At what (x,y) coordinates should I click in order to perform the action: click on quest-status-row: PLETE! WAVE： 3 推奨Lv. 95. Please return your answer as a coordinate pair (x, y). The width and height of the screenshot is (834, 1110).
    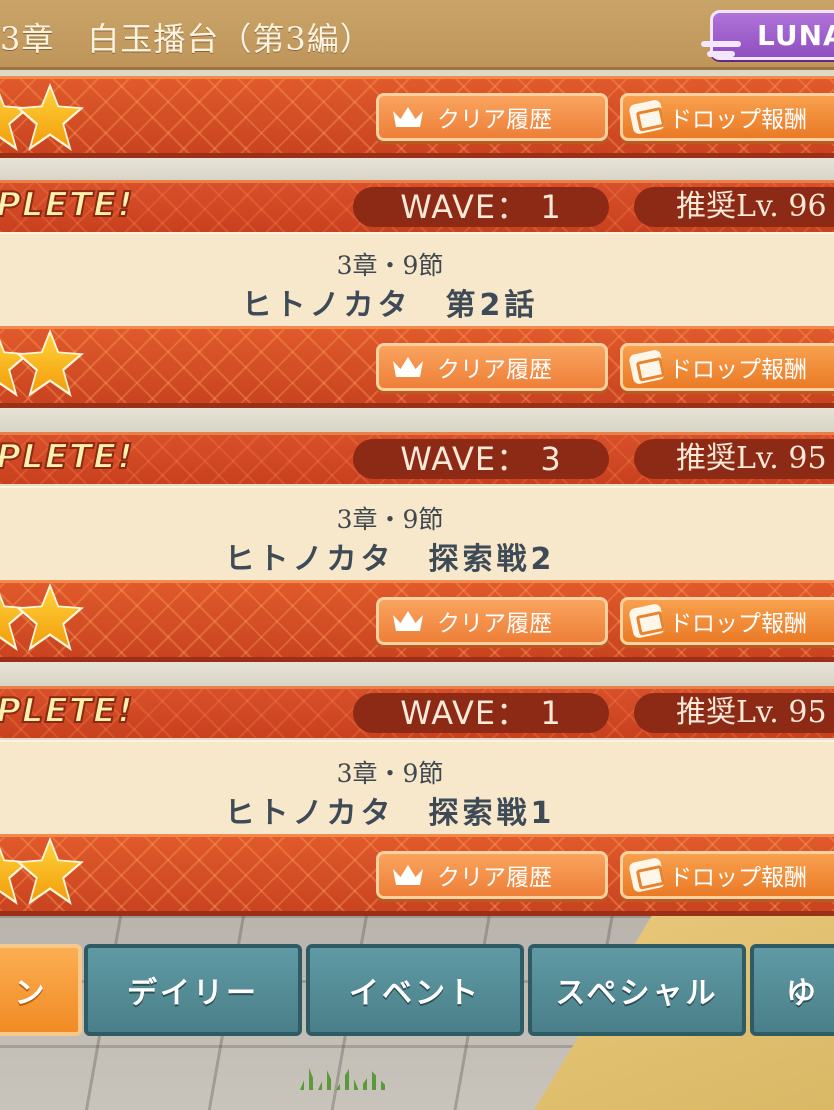
    Looking at the image, I should click on (417, 458).